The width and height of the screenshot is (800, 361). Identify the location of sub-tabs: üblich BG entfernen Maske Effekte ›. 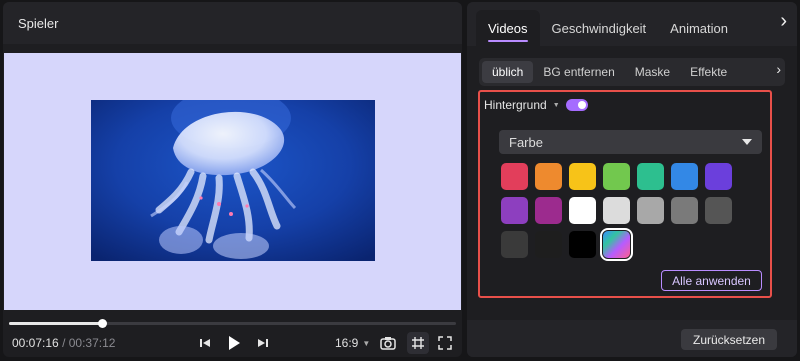
(632, 72).